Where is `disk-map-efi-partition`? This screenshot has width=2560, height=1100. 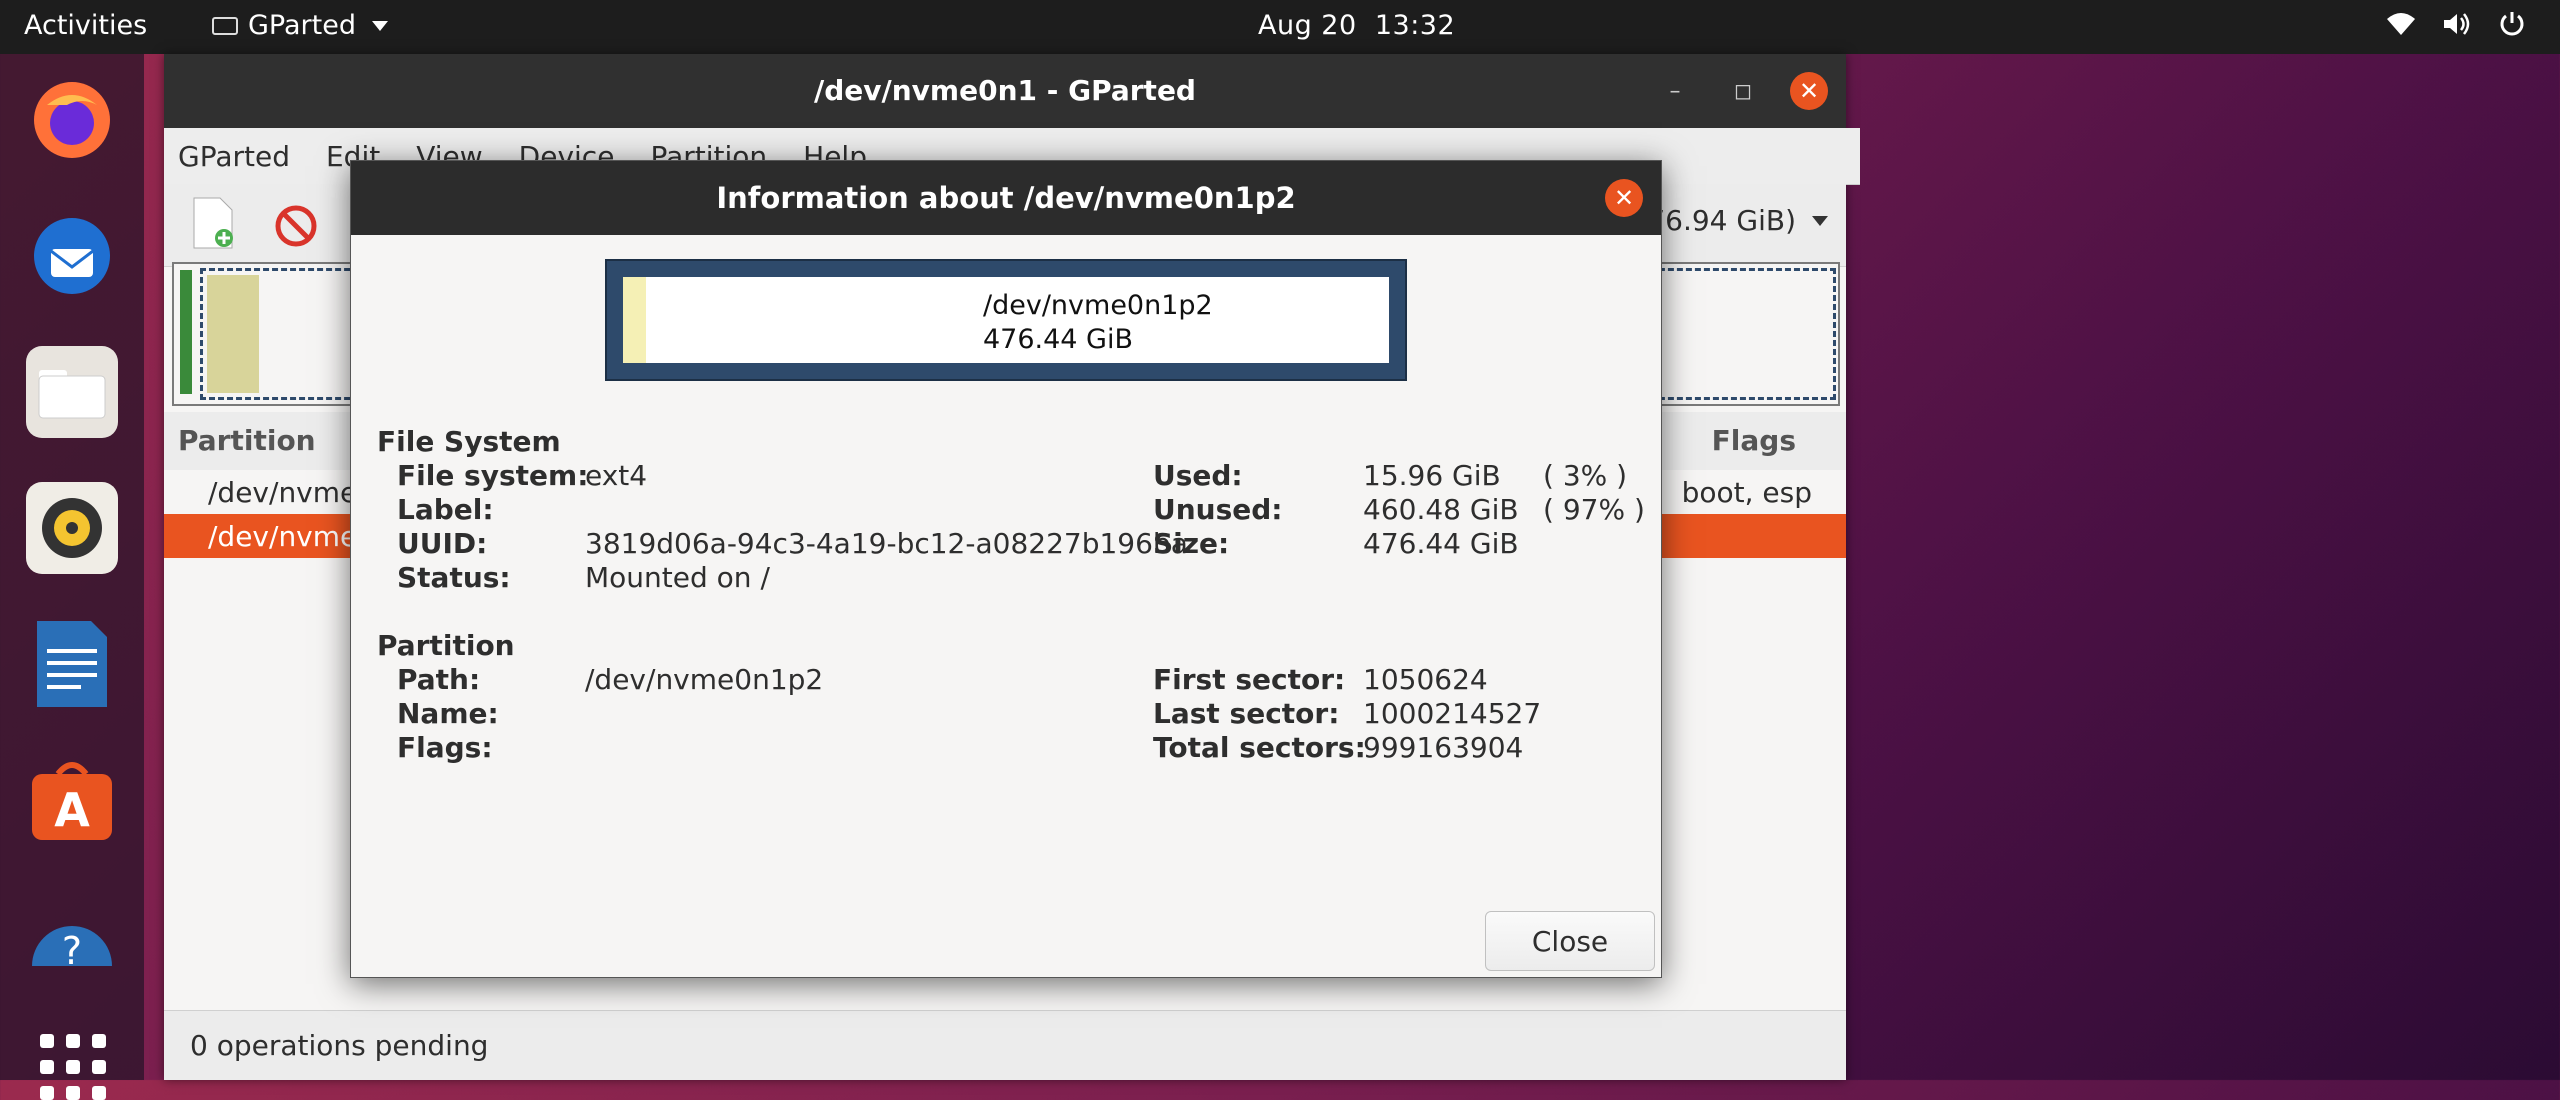 disk-map-efi-partition is located at coordinates (186, 332).